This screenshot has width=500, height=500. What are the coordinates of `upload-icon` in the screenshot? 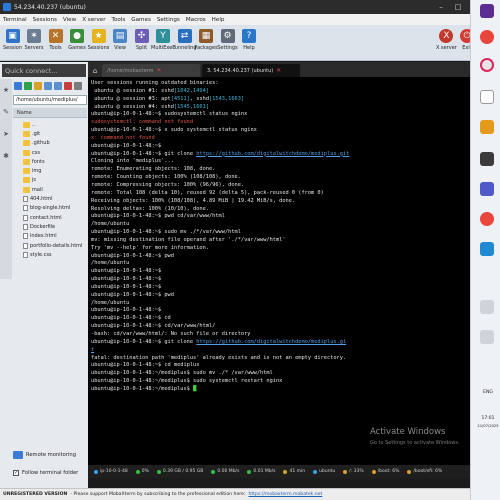 It's located at (58, 86).